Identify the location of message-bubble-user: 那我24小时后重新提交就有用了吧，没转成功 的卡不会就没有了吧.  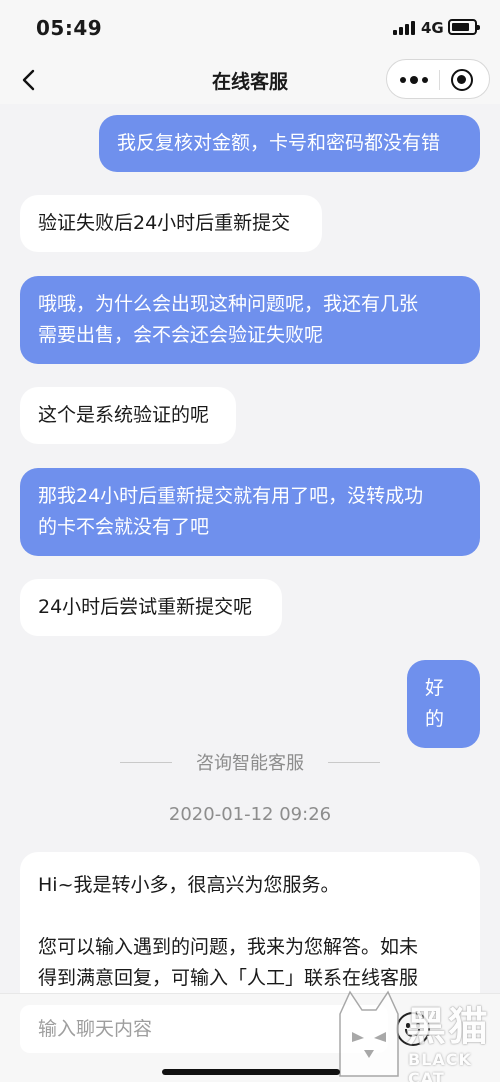
(250, 512).